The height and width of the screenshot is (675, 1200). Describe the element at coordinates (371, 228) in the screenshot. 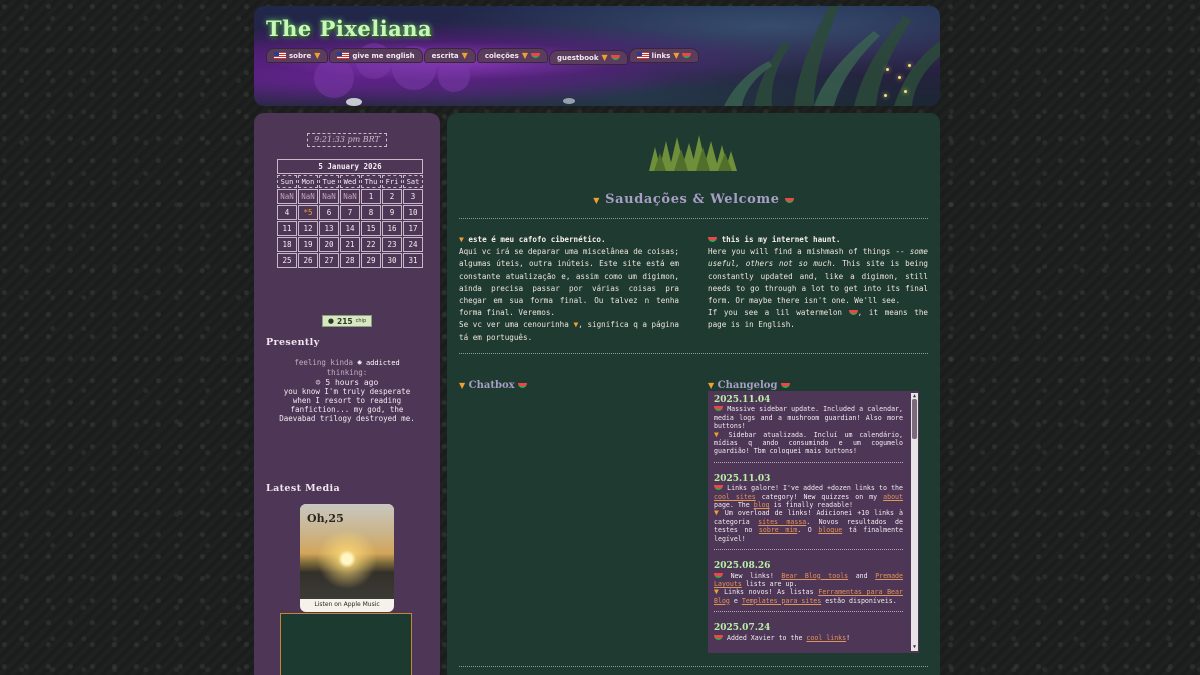

I see `calendar-day: 15` at that location.